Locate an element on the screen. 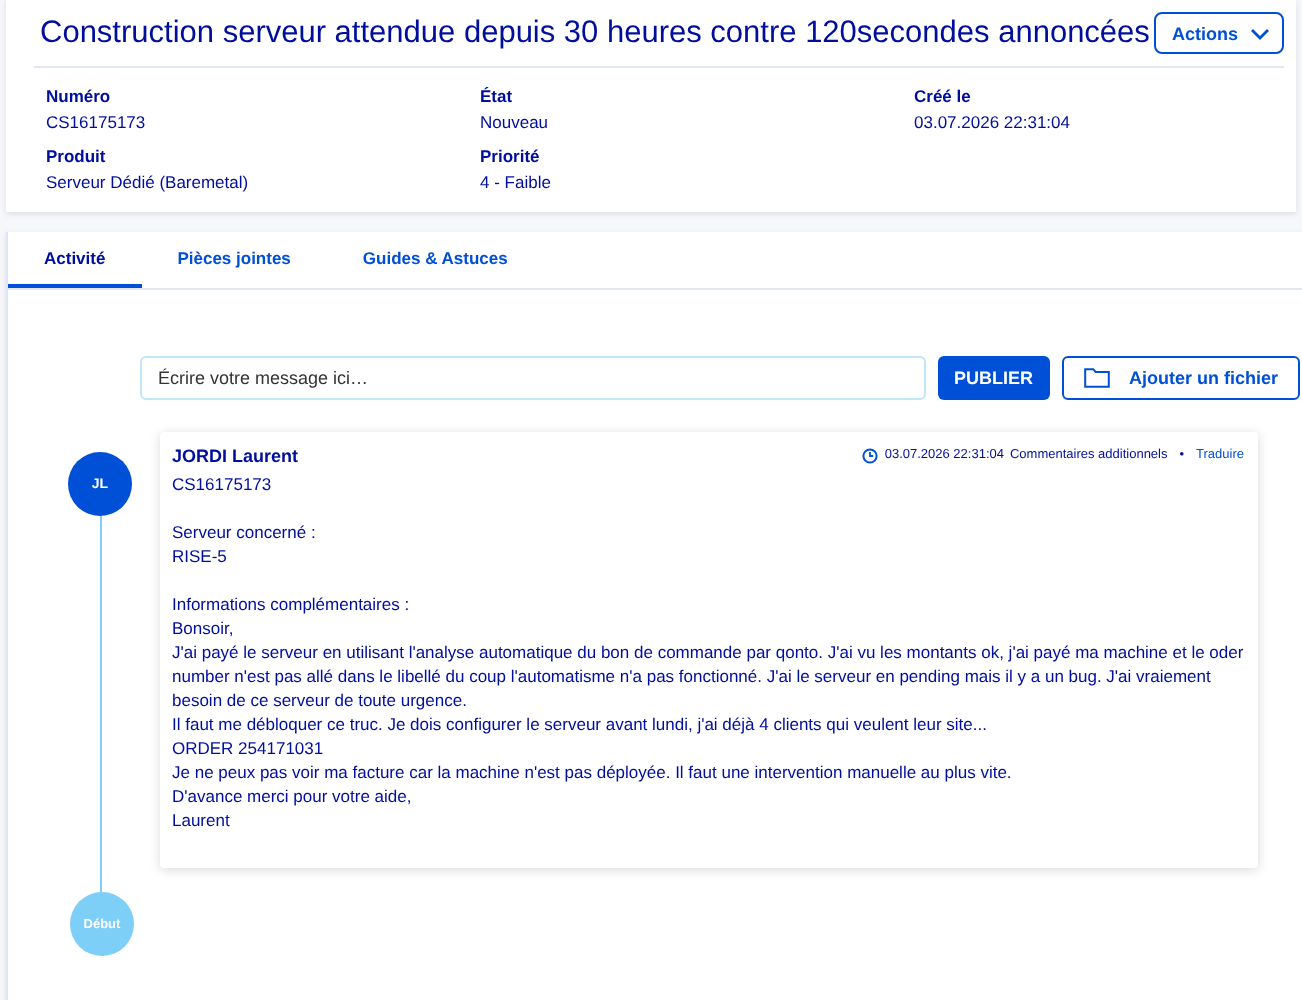 Image resolution: width=1302 pixels, height=1000 pixels. field-value: CS16175173 is located at coordinates (97, 122).